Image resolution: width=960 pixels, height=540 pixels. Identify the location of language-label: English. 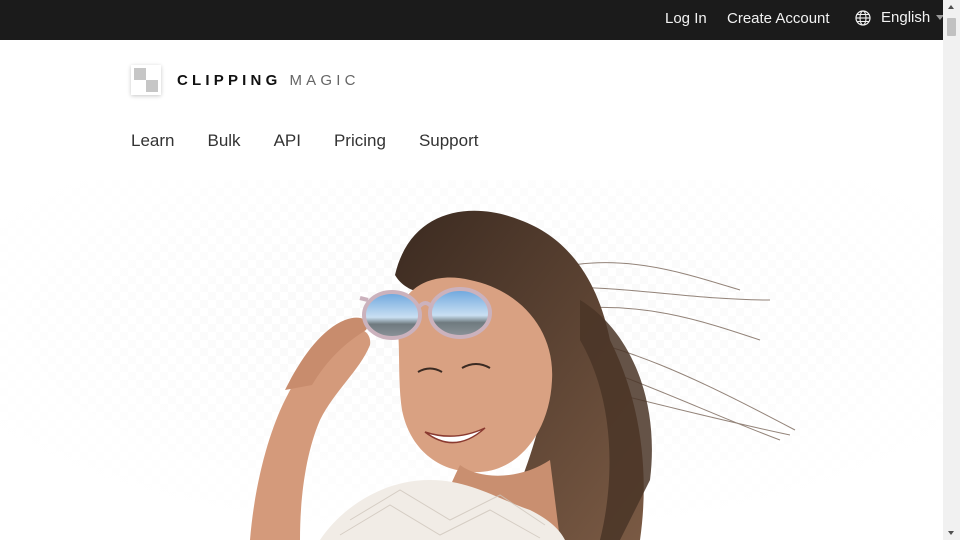
(906, 17).